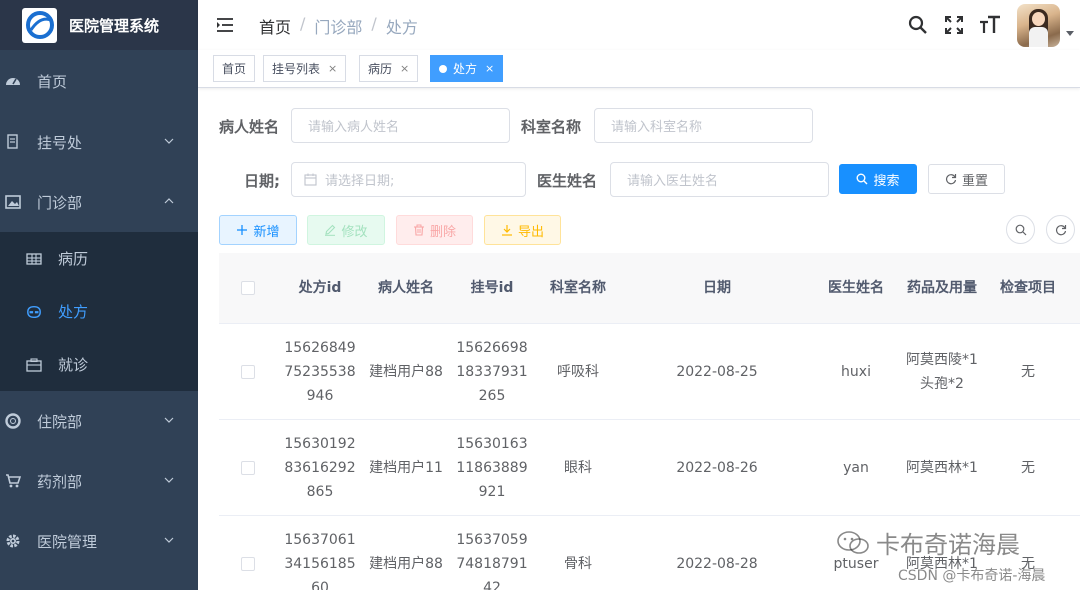 The image size is (1080, 590). What do you see at coordinates (639, 25) in the screenshot?
I see `navbar: 首页 / 门诊部 / 处方` at bounding box center [639, 25].